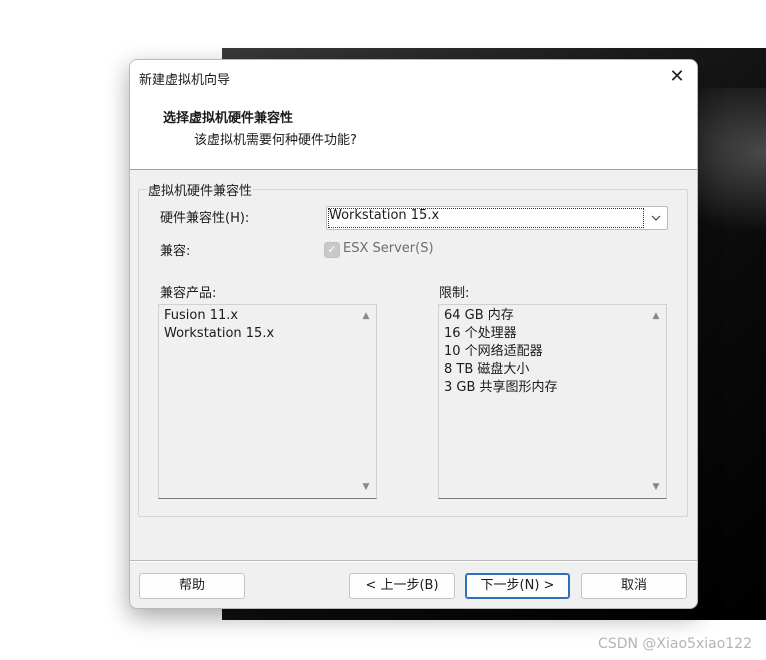  What do you see at coordinates (413, 77) in the screenshot?
I see `title-bar: 新建虚拟机向导 ✕` at bounding box center [413, 77].